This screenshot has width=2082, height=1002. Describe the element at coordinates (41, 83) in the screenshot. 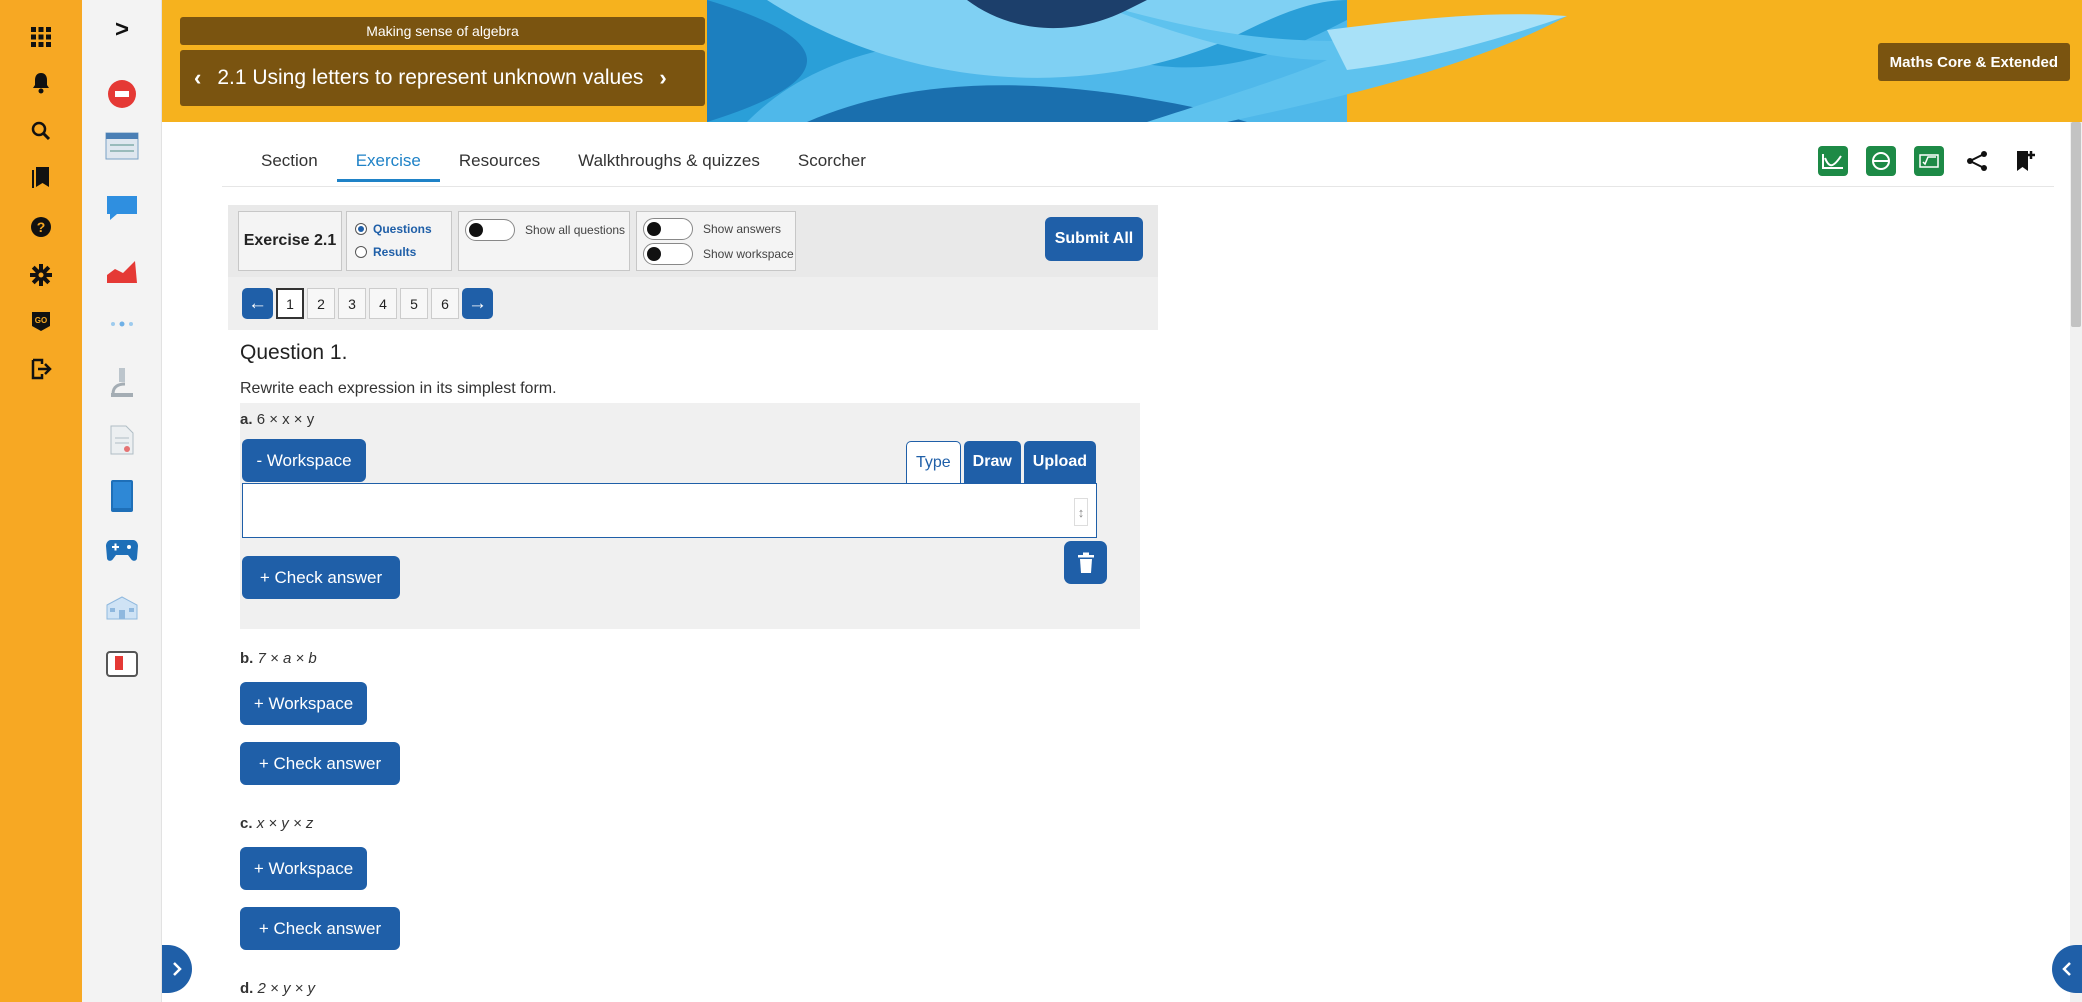

I see `bell-icon` at that location.